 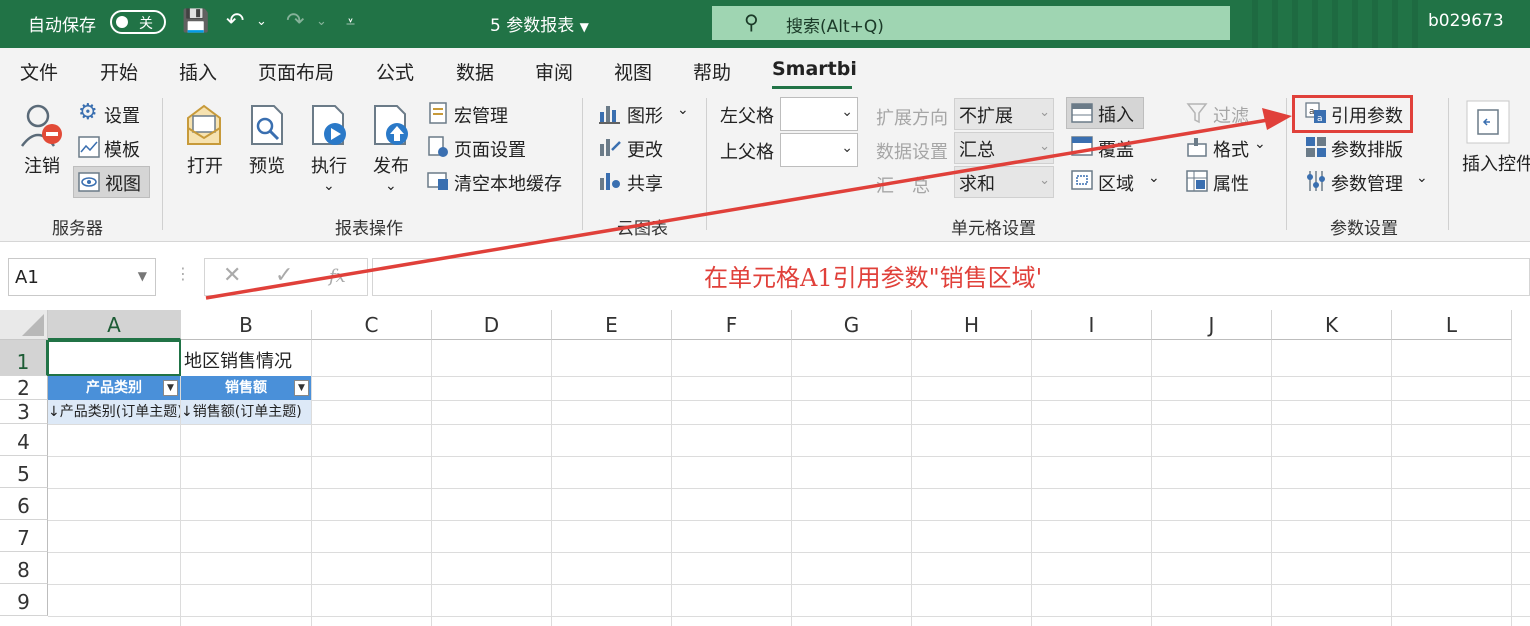 What do you see at coordinates (350, 22) in the screenshot?
I see `customize-toolbar-icon: ⩡` at bounding box center [350, 22].